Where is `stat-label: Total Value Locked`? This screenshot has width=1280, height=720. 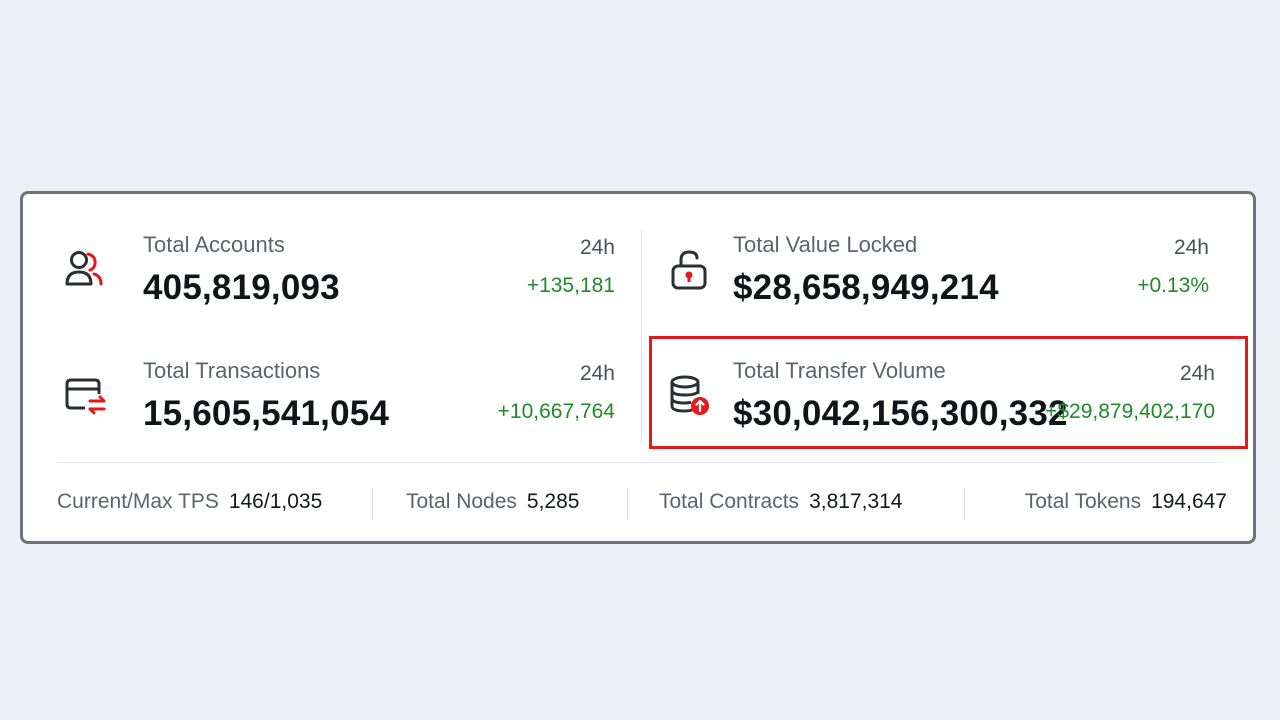
stat-label: Total Value Locked is located at coordinates (825, 244).